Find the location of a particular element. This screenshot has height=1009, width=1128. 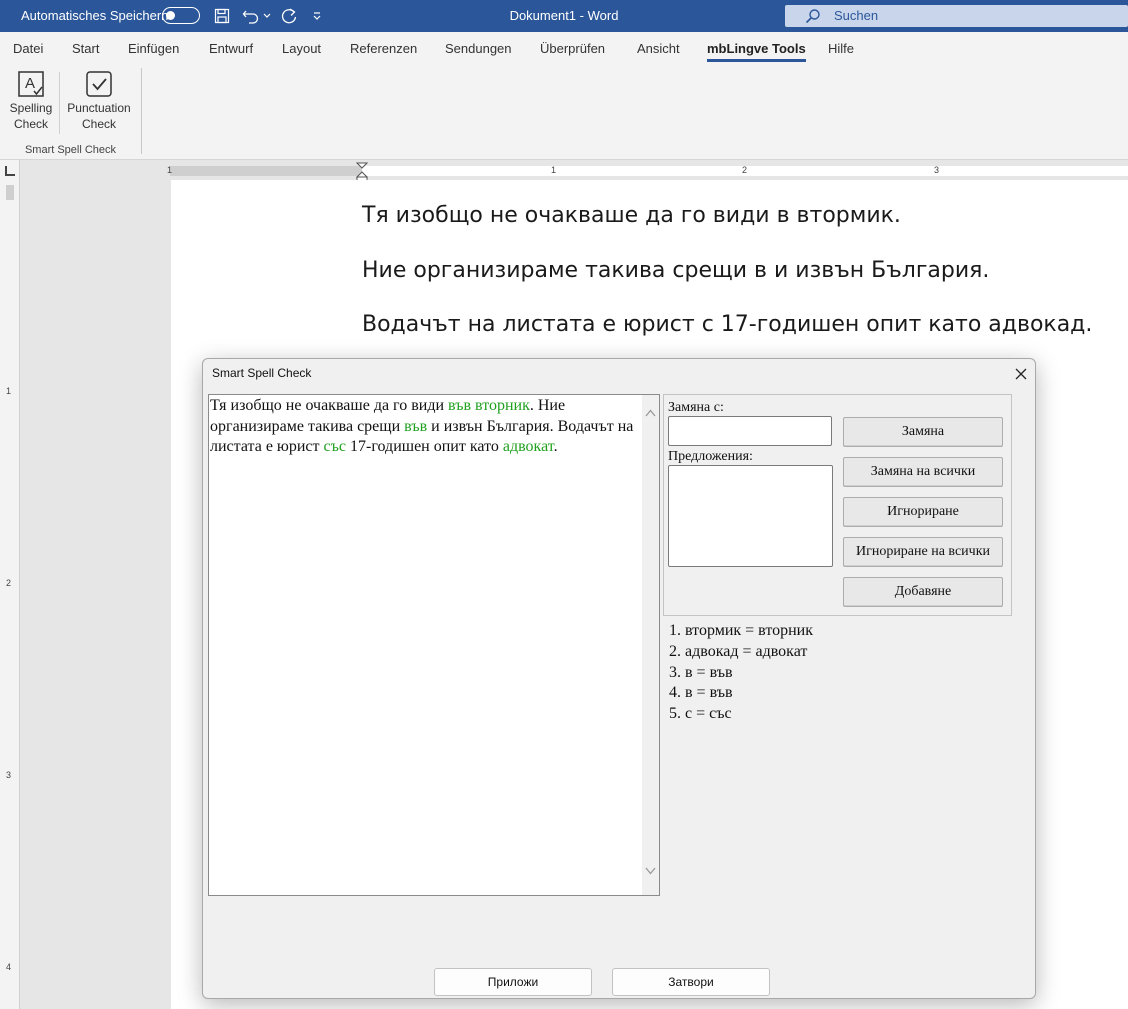

ribbon-separator is located at coordinates (59, 103).